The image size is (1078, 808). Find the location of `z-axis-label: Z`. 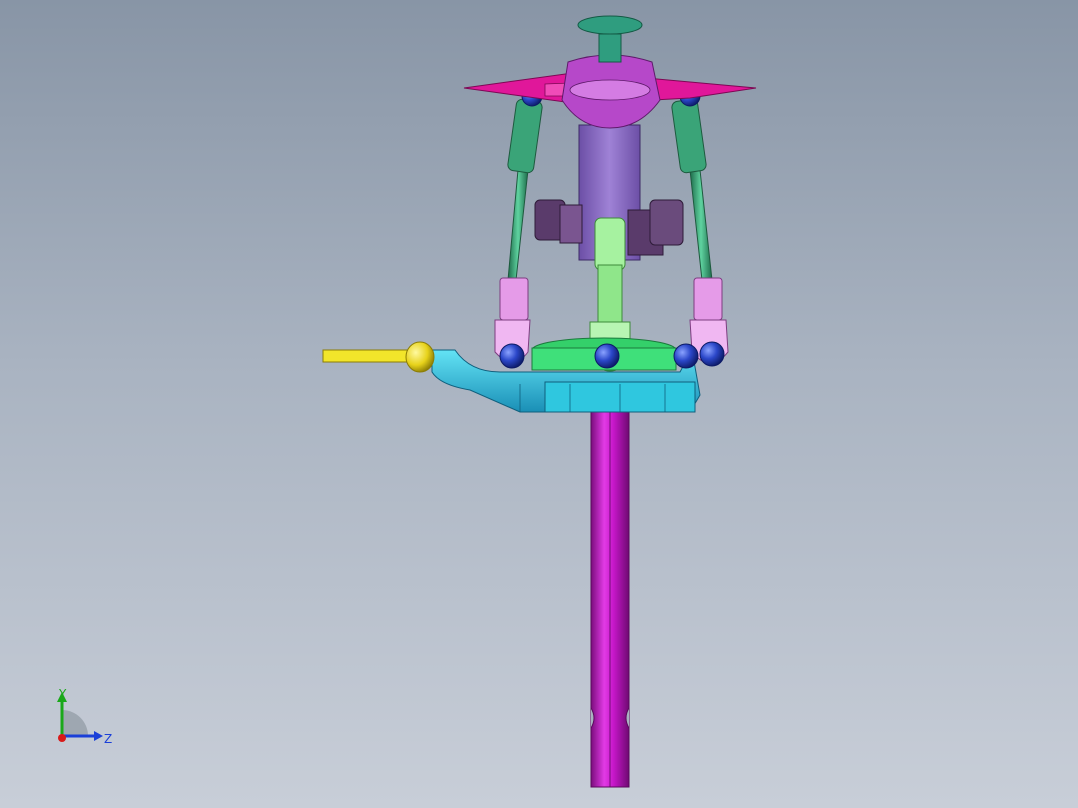

z-axis-label: Z is located at coordinates (108, 739).